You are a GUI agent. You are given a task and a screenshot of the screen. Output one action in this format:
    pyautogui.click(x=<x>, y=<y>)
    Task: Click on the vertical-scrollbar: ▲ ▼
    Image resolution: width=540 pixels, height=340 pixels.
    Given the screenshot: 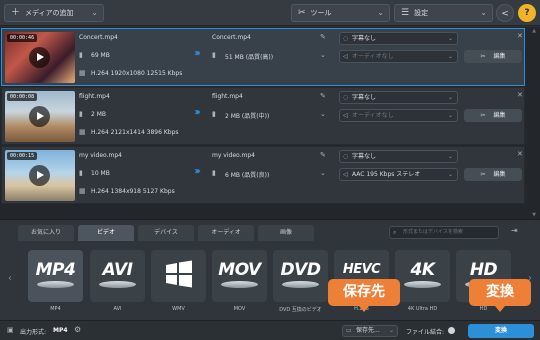 What is the action you would take?
    pyautogui.click(x=534, y=123)
    